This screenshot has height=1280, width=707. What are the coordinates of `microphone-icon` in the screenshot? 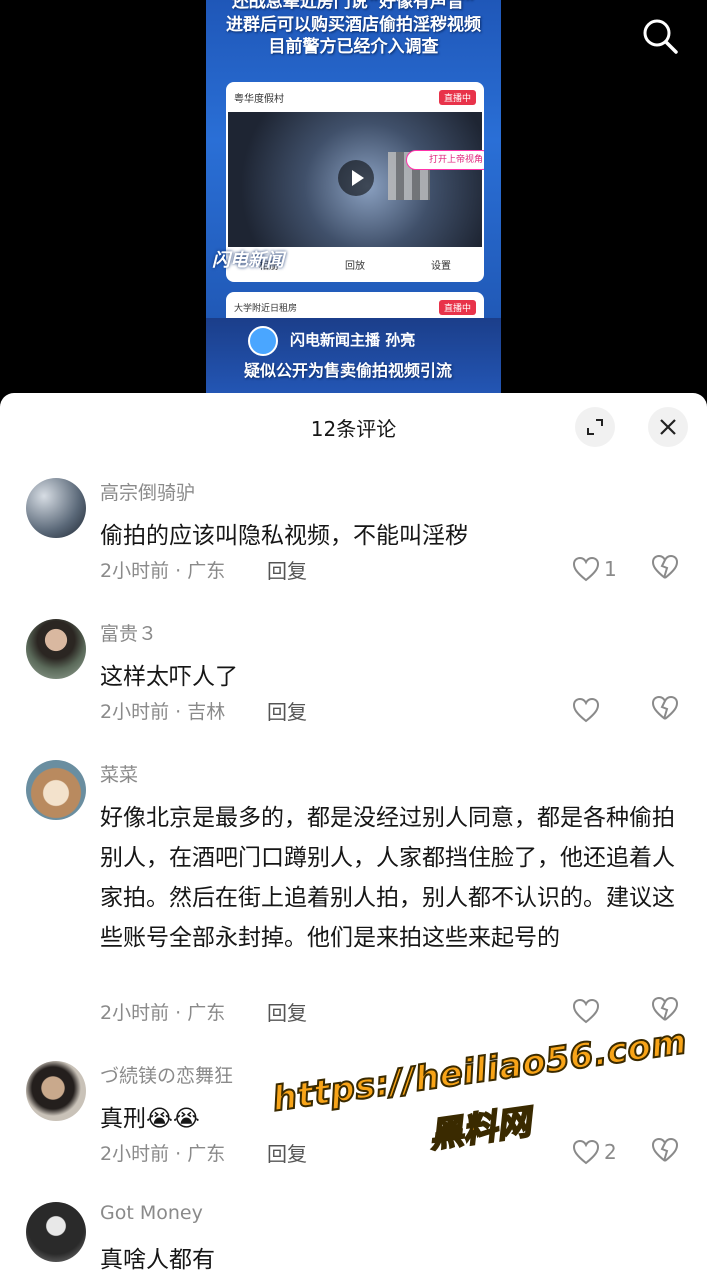 It's located at (263, 341).